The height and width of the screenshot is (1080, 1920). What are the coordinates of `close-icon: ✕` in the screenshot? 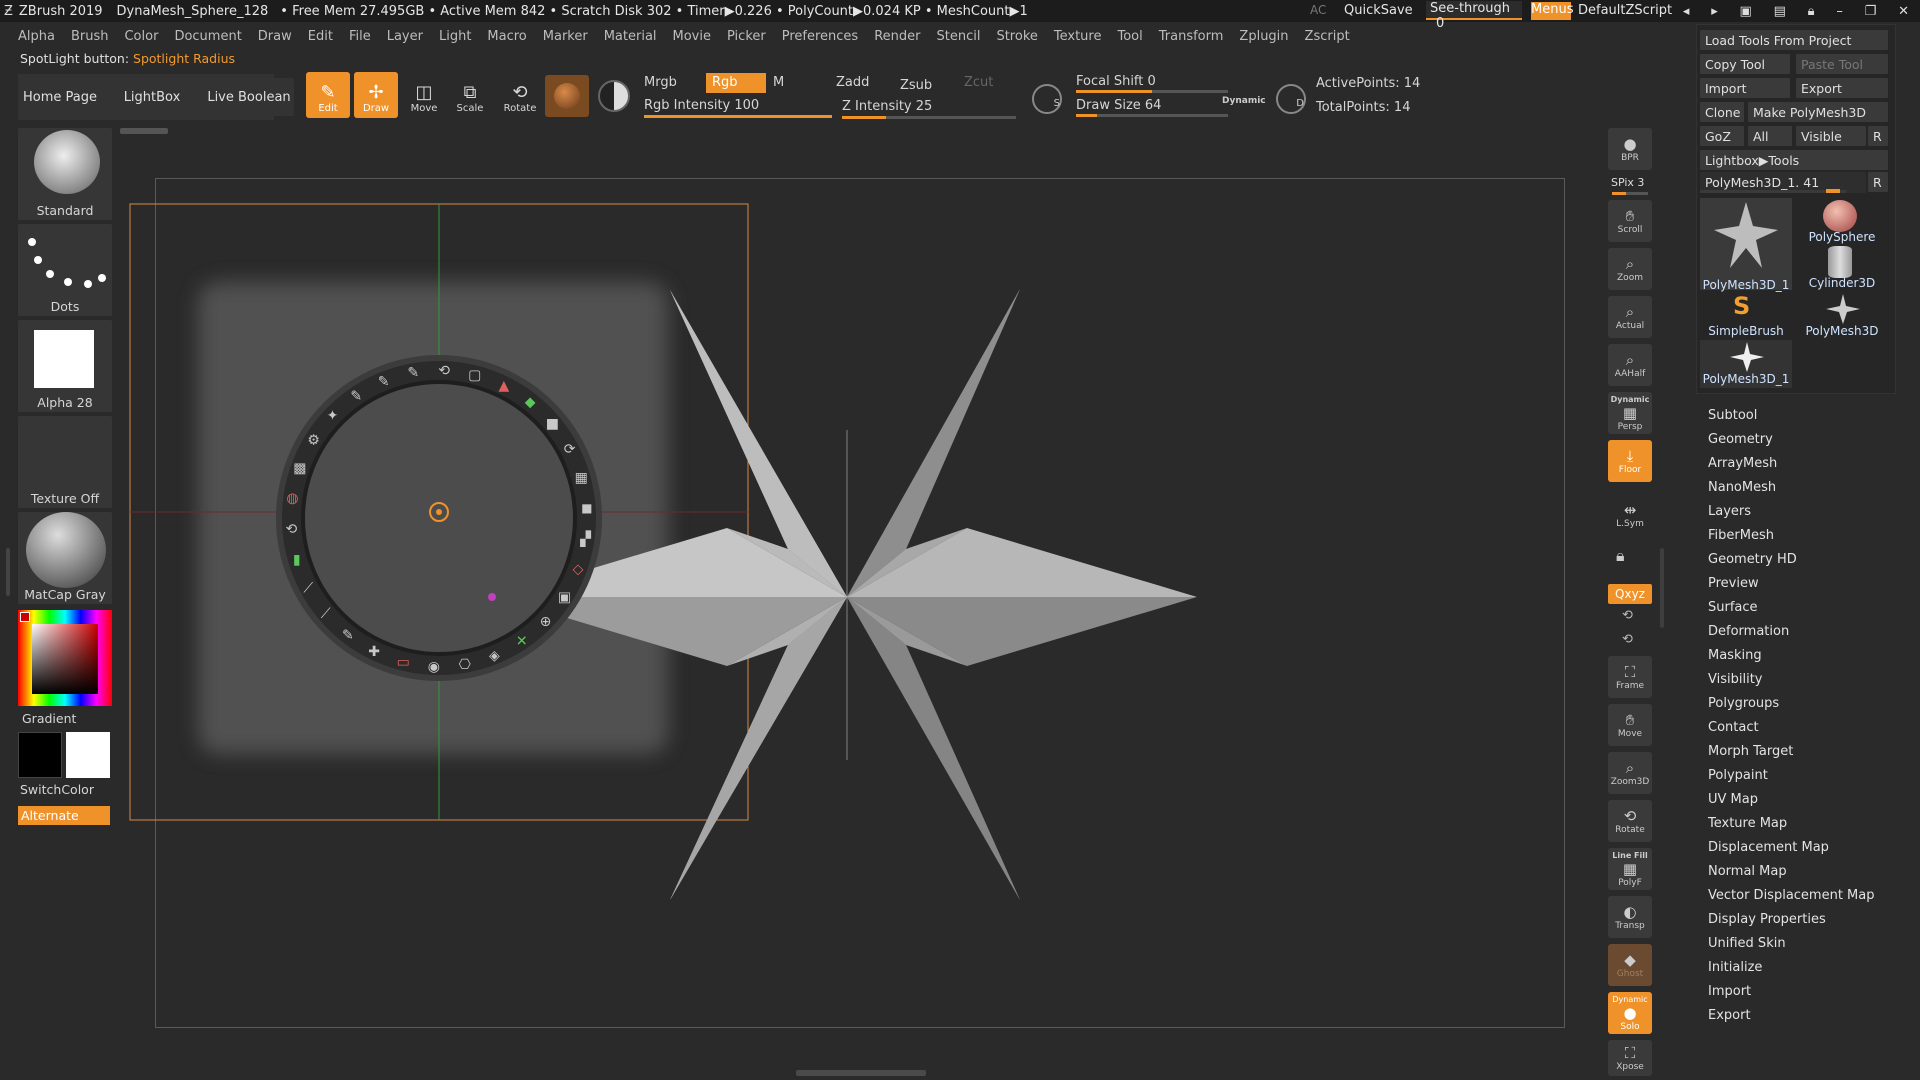 It's located at (1903, 11).